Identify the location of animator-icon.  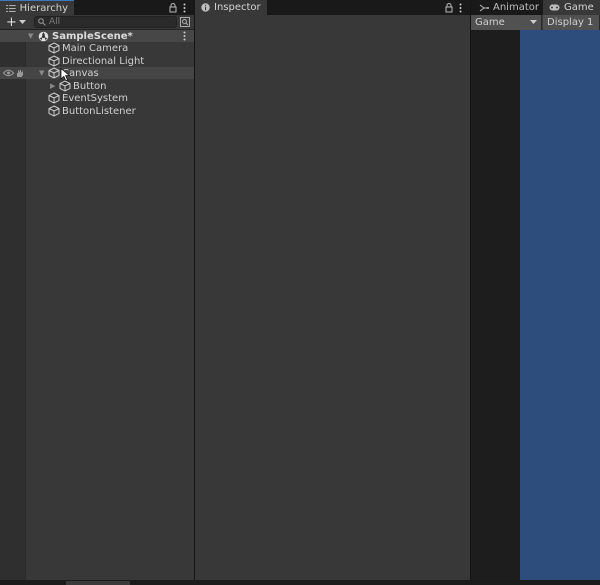
(484, 7).